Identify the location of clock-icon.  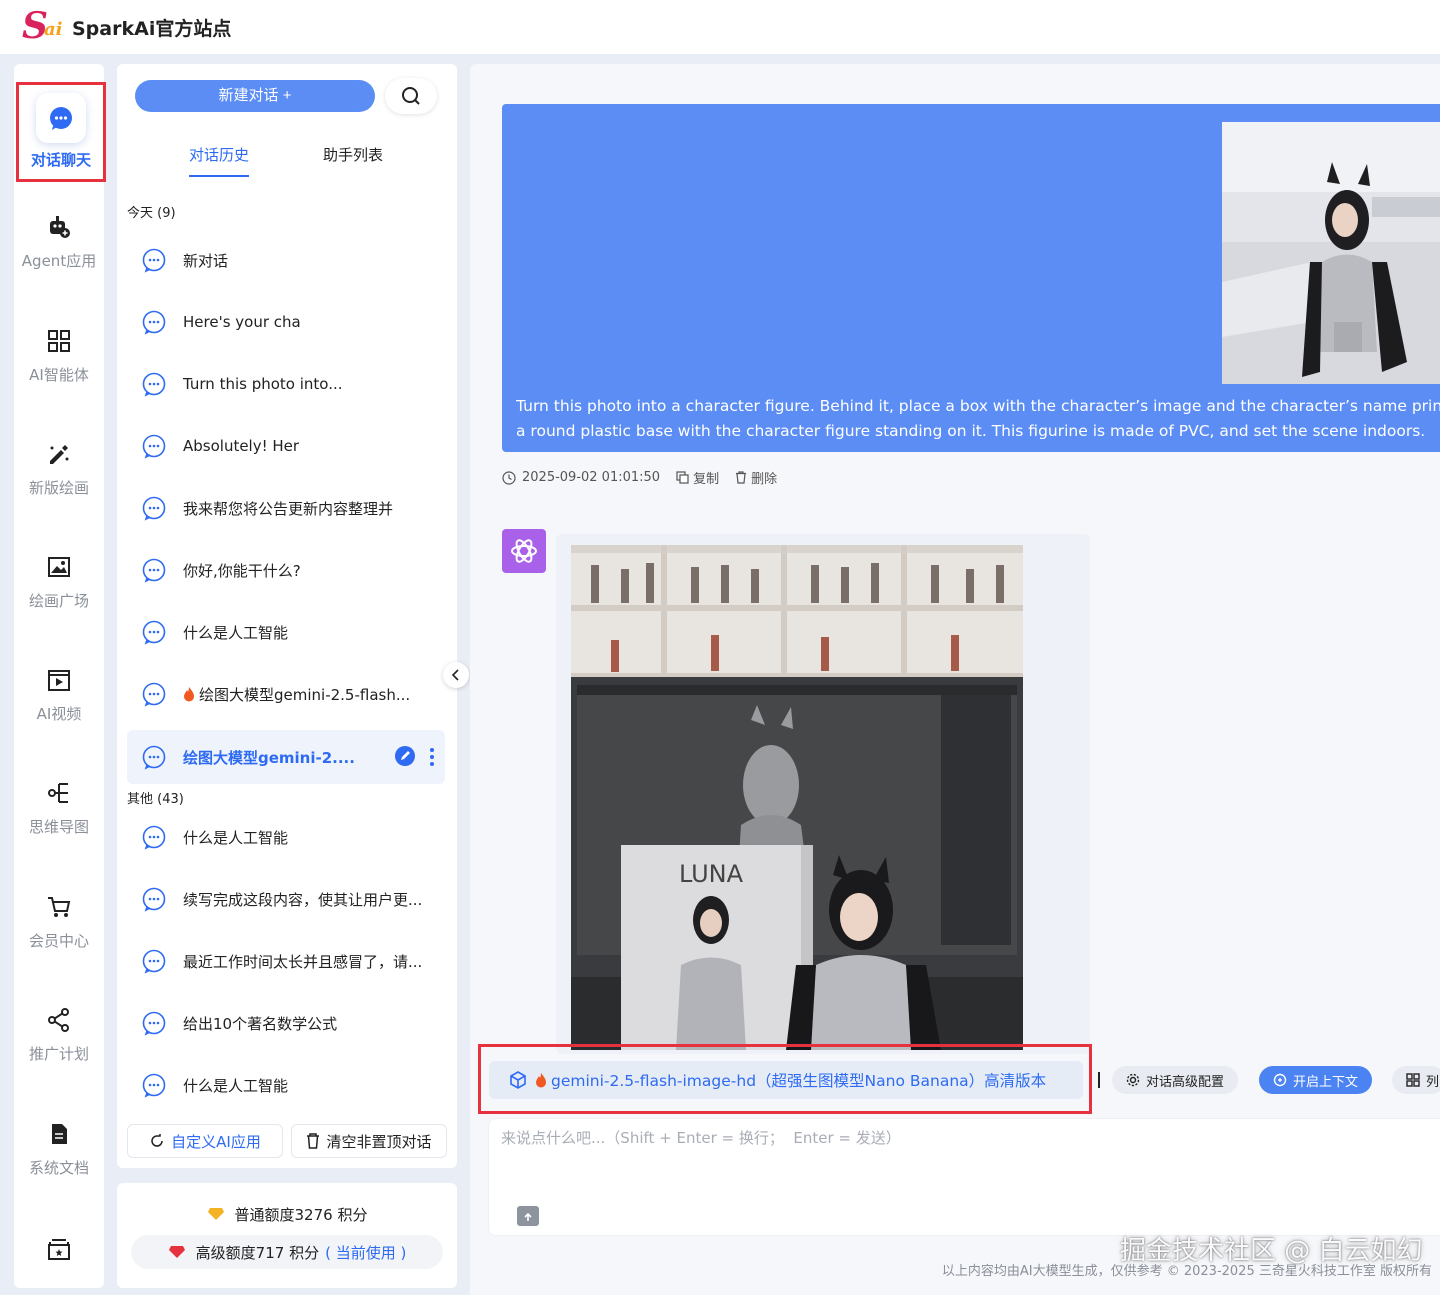
(509, 477).